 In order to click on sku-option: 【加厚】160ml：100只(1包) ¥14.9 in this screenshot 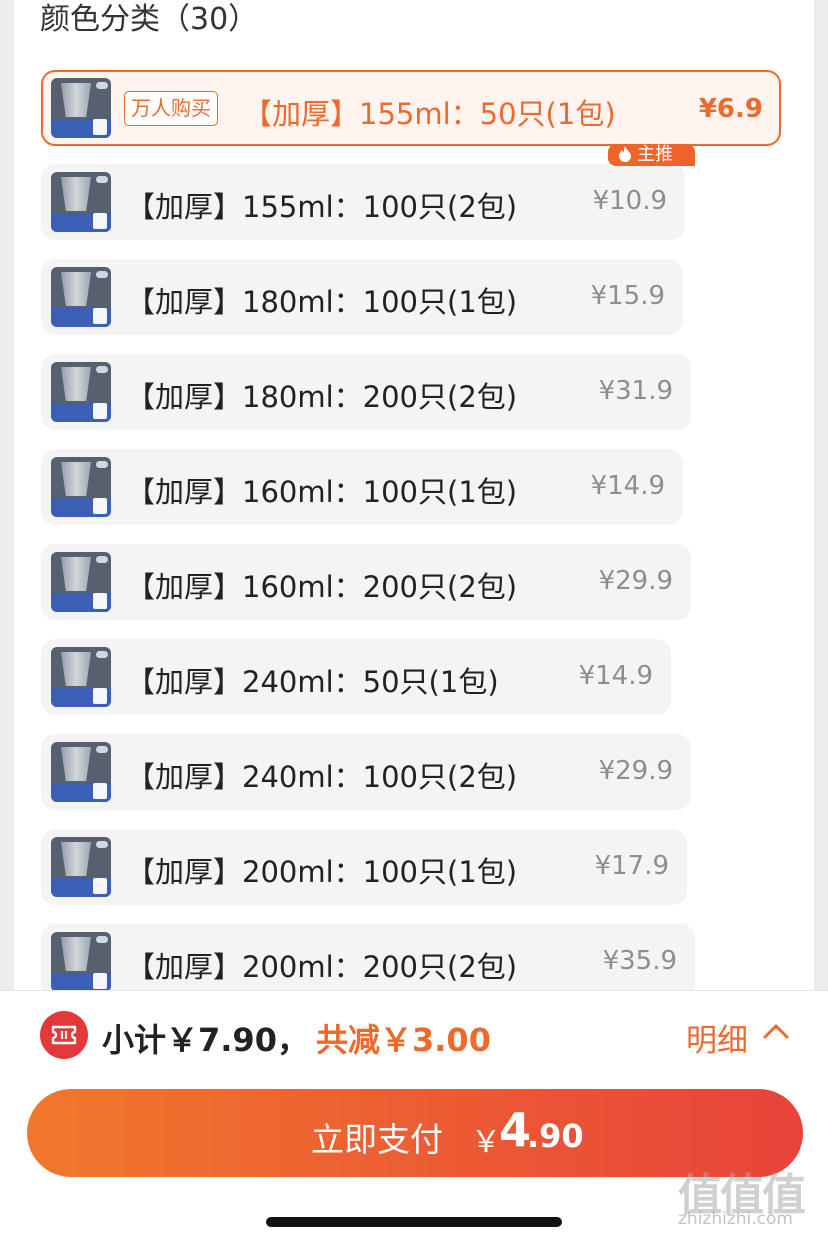, I will do `click(362, 487)`.